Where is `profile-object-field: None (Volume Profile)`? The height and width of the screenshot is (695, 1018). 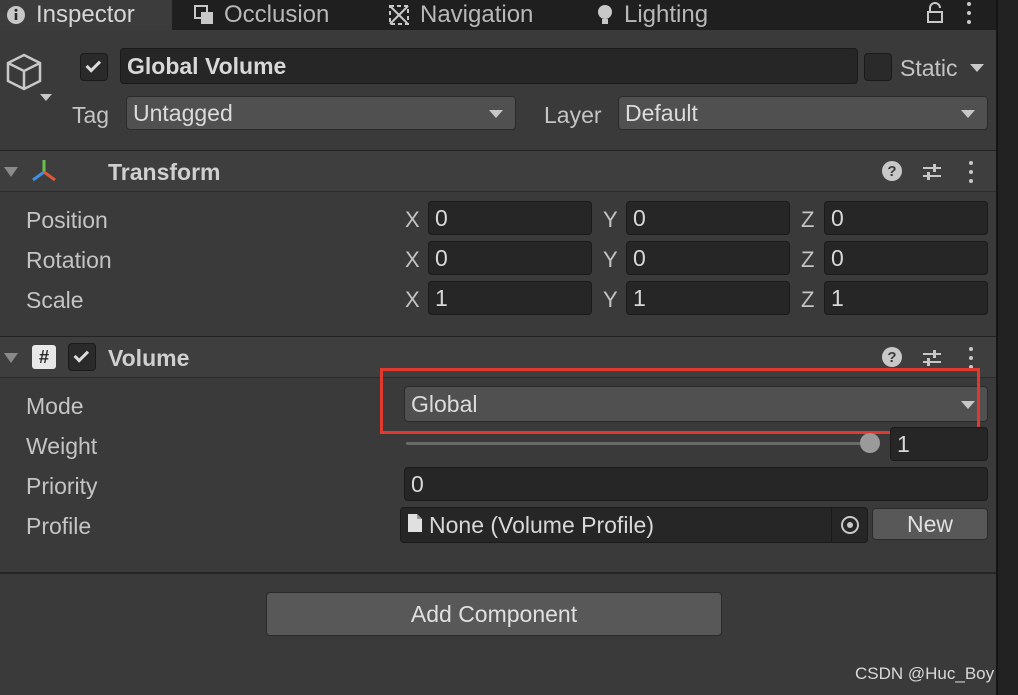 profile-object-field: None (Volume Profile) is located at coordinates (634, 525).